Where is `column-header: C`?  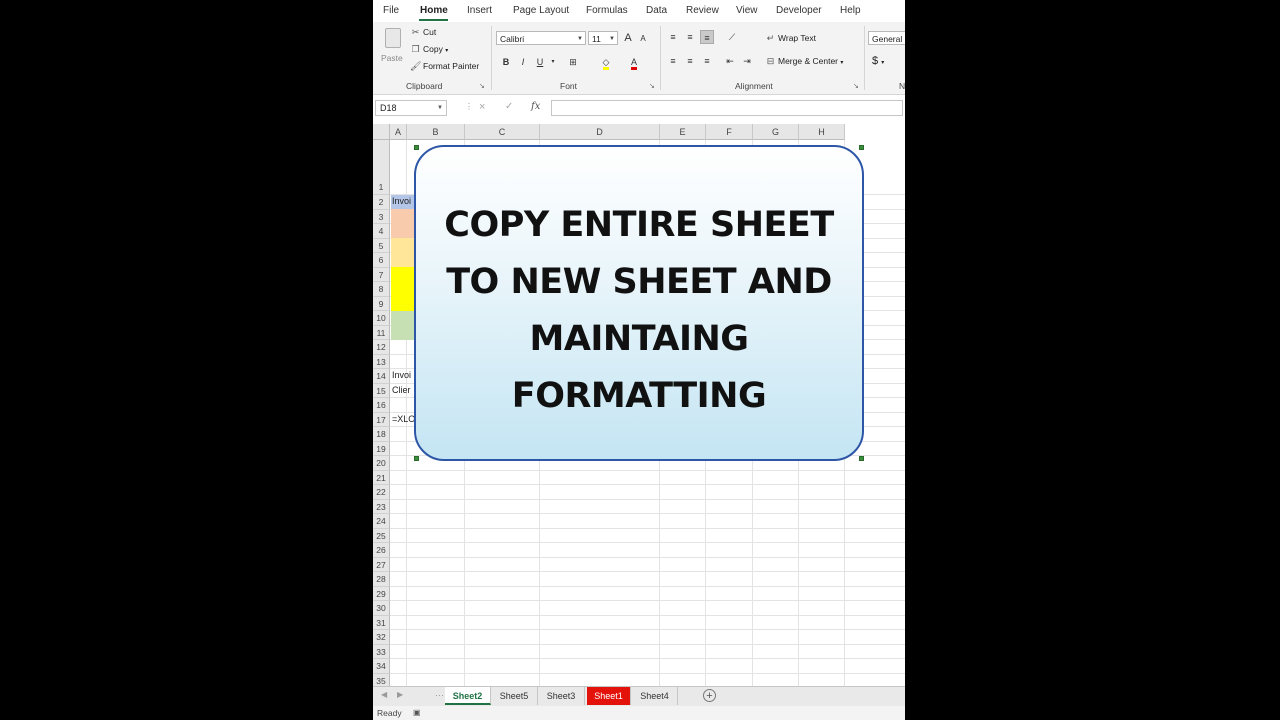
column-header: C is located at coordinates (502, 132).